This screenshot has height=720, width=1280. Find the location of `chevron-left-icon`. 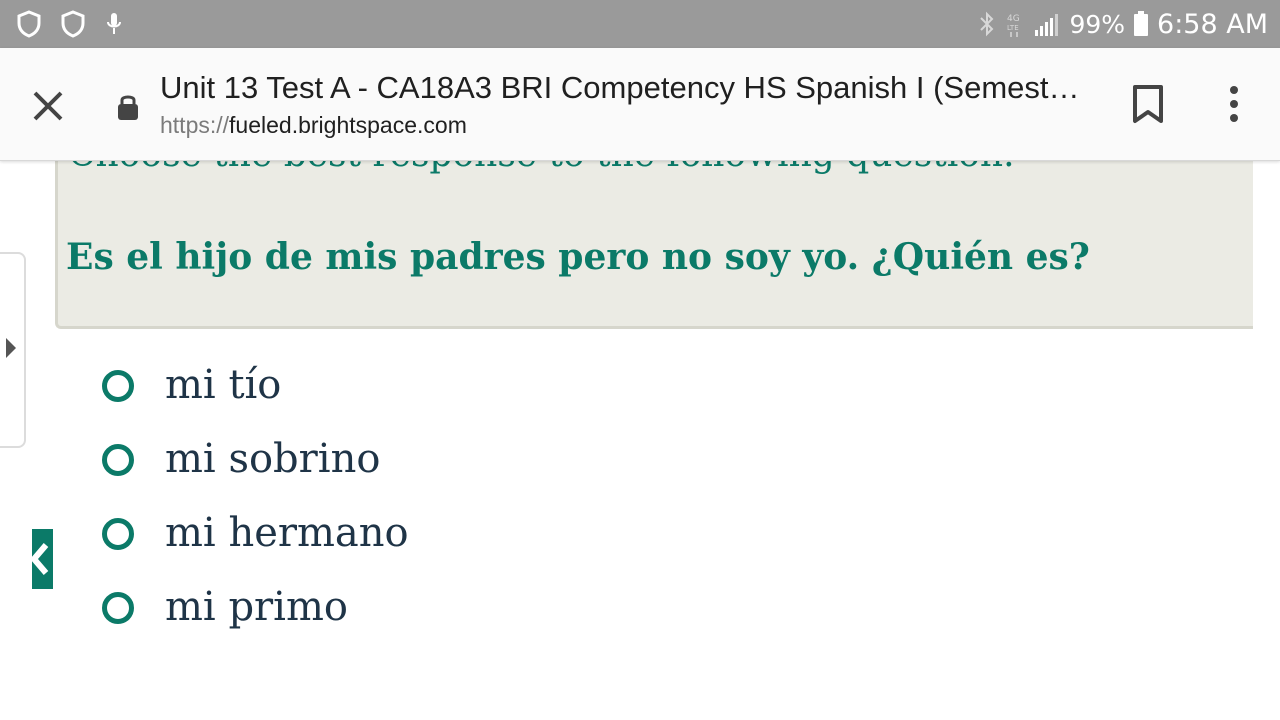

chevron-left-icon is located at coordinates (40, 559).